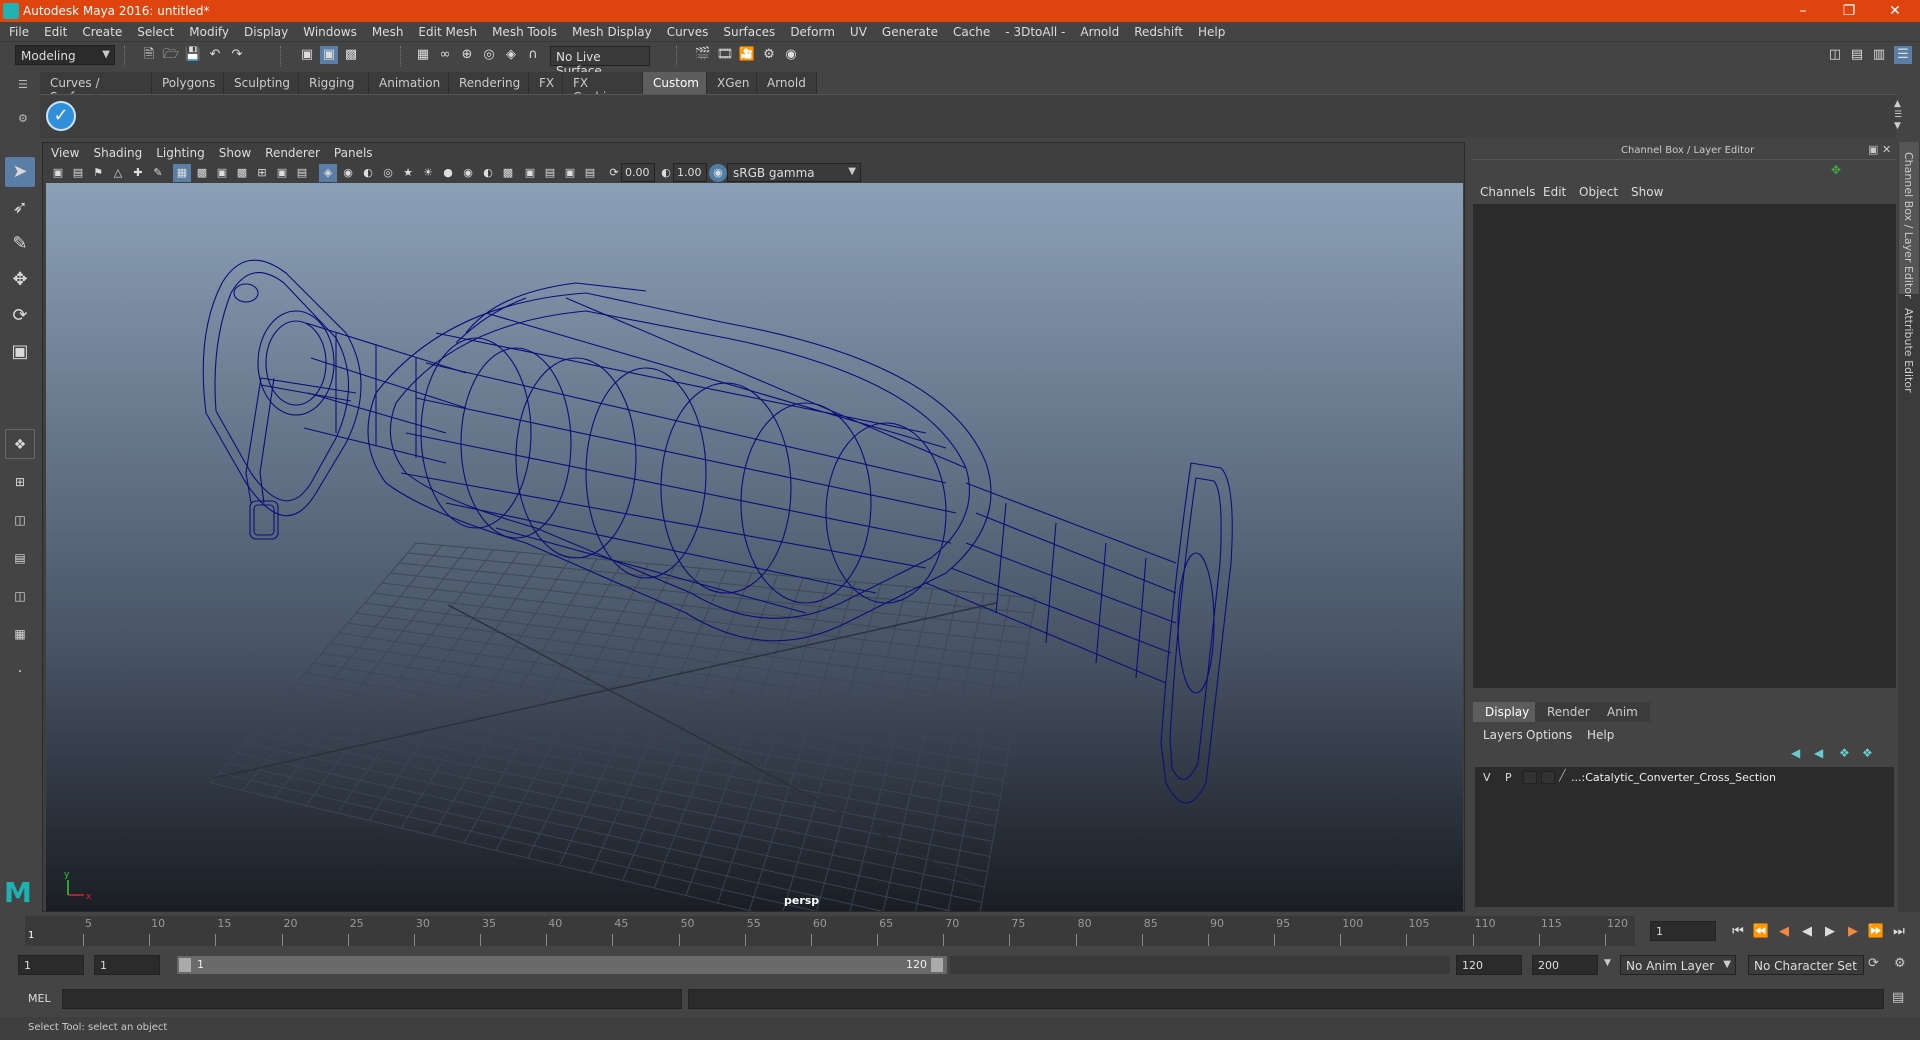 This screenshot has height=1040, width=1920. What do you see at coordinates (64, 151) in the screenshot?
I see `viewport-menu-view: View` at bounding box center [64, 151].